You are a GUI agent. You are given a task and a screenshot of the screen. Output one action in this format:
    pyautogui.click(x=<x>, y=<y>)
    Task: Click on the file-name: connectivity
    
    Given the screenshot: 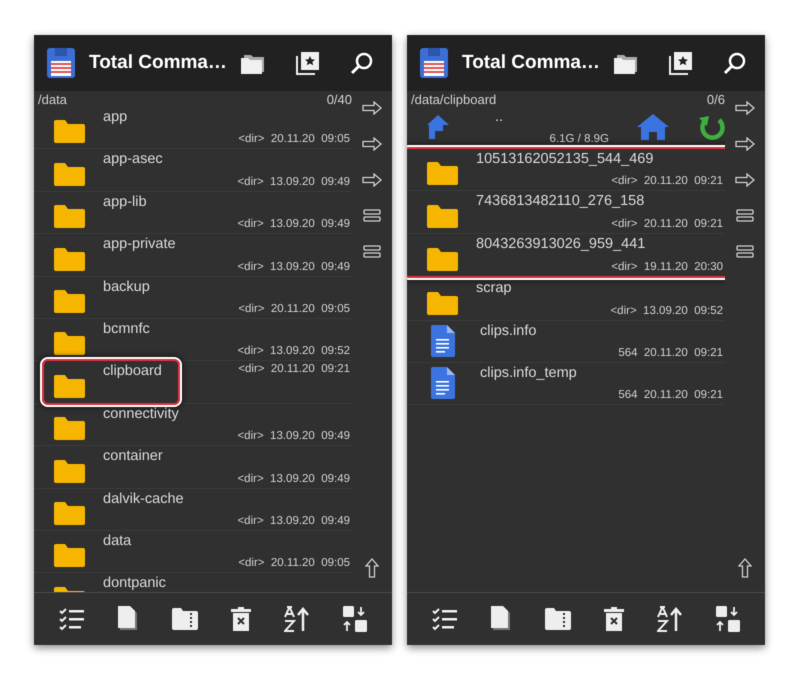 What is the action you would take?
    pyautogui.click(x=141, y=414)
    